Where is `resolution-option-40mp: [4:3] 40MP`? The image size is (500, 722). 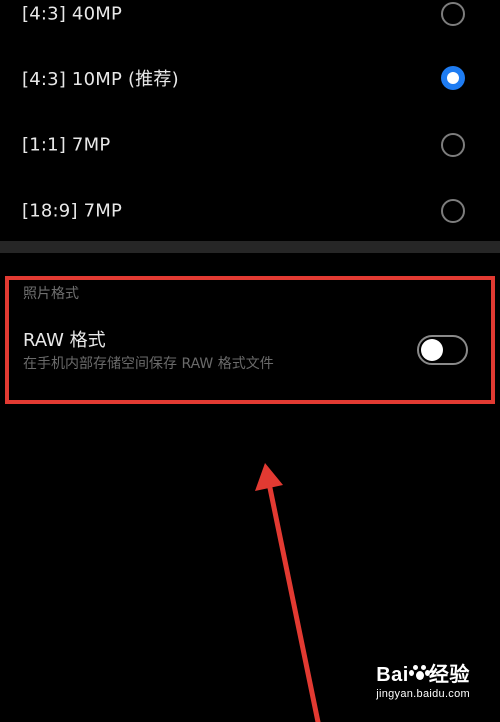 resolution-option-40mp: [4:3] 40MP is located at coordinates (250, 21).